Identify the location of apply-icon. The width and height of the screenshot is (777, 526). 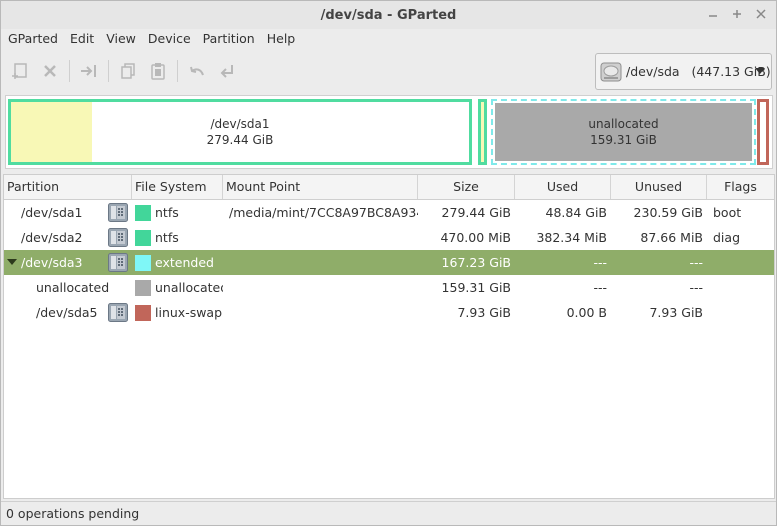
(226, 71).